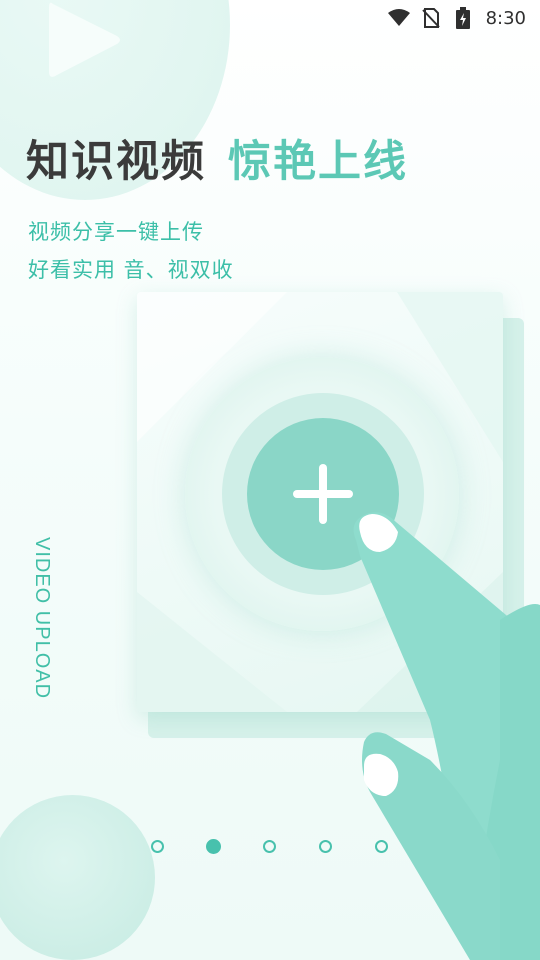 This screenshot has width=540, height=960. What do you see at coordinates (270, 18) in the screenshot?
I see `status-bar: 8:30` at bounding box center [270, 18].